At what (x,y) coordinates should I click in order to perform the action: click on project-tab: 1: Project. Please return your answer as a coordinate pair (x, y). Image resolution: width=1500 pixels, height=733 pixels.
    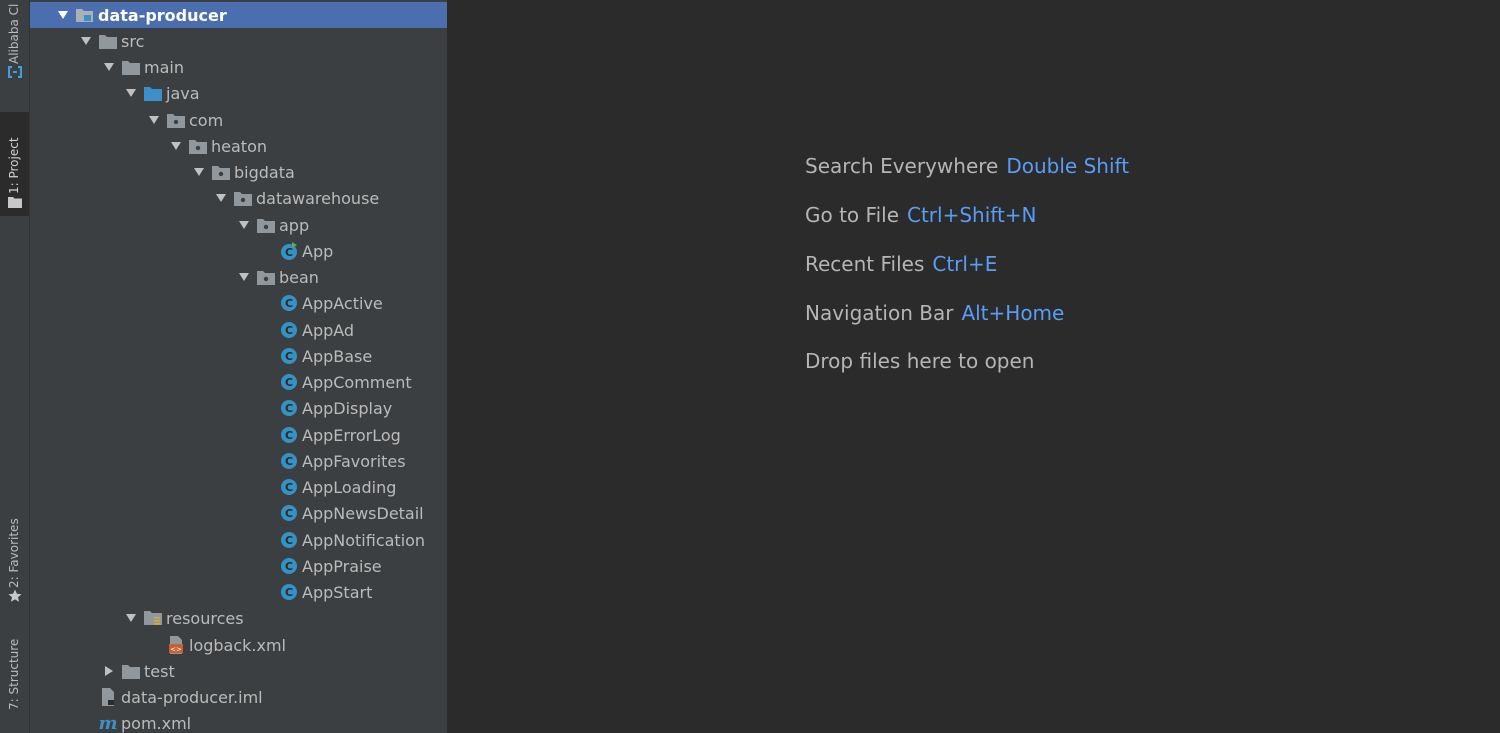
    Looking at the image, I should click on (14, 164).